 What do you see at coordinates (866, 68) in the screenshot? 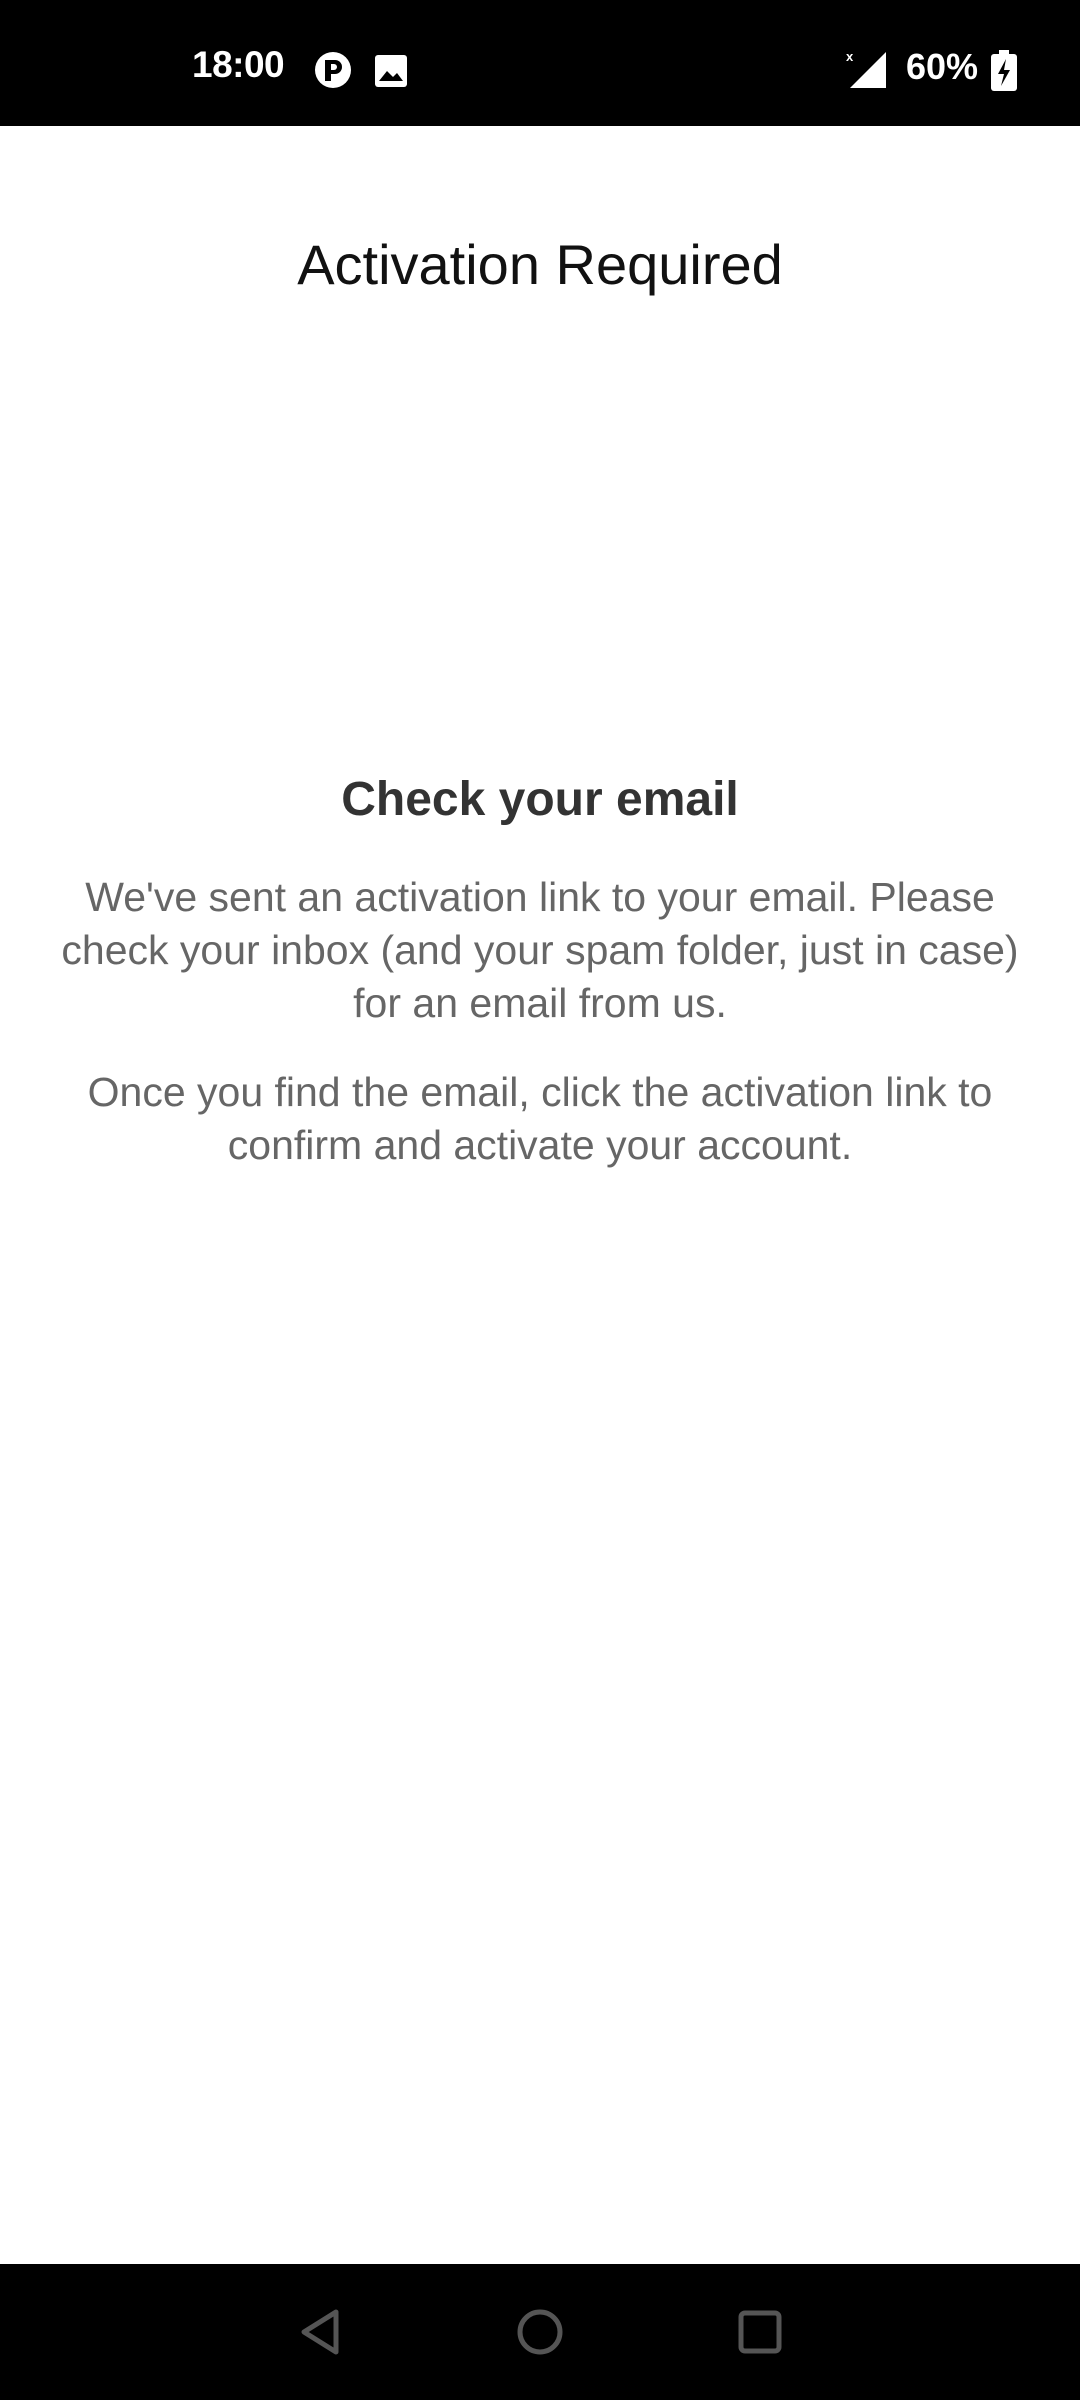
I see `signal-icon: x` at bounding box center [866, 68].